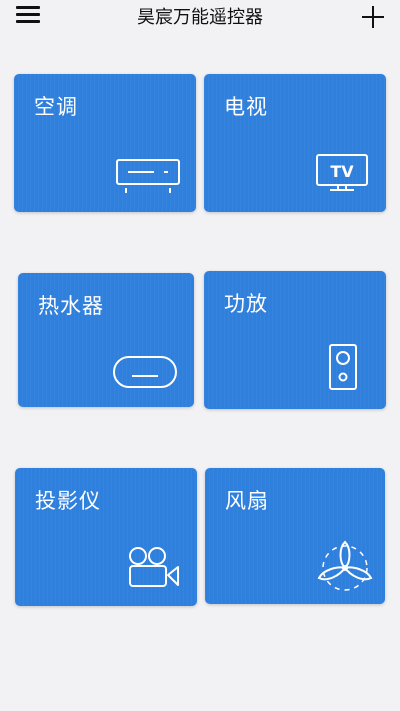 This screenshot has width=400, height=711. Describe the element at coordinates (106, 340) in the screenshot. I see `device-tile-water-heater: 热水器` at that location.